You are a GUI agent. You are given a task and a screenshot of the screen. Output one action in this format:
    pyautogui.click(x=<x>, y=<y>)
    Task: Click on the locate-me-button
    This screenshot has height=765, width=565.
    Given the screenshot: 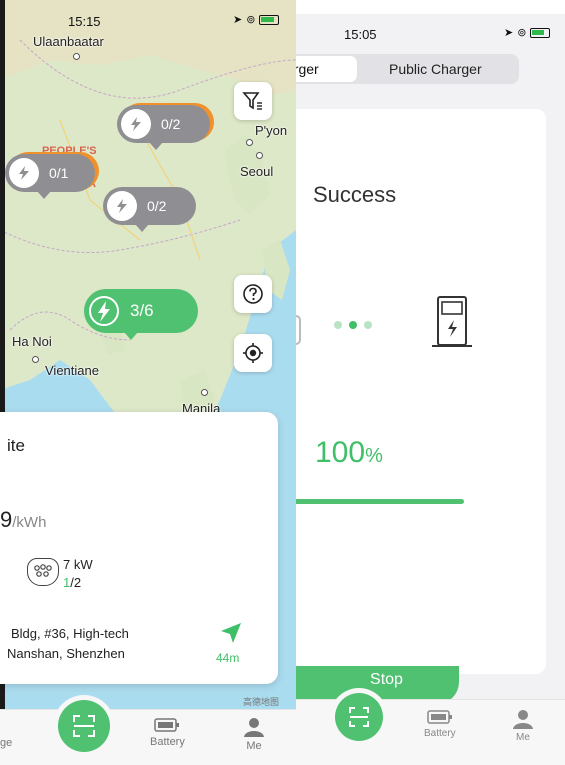 What is the action you would take?
    pyautogui.click(x=253, y=353)
    